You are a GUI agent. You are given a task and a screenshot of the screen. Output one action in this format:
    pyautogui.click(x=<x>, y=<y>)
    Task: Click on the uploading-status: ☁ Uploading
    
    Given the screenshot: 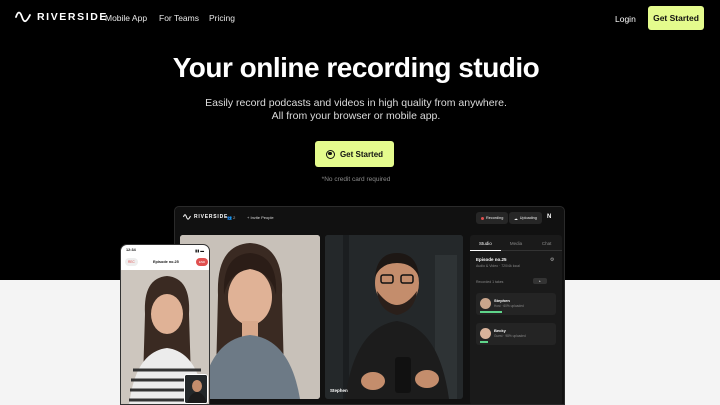 What is the action you would take?
    pyautogui.click(x=525, y=218)
    